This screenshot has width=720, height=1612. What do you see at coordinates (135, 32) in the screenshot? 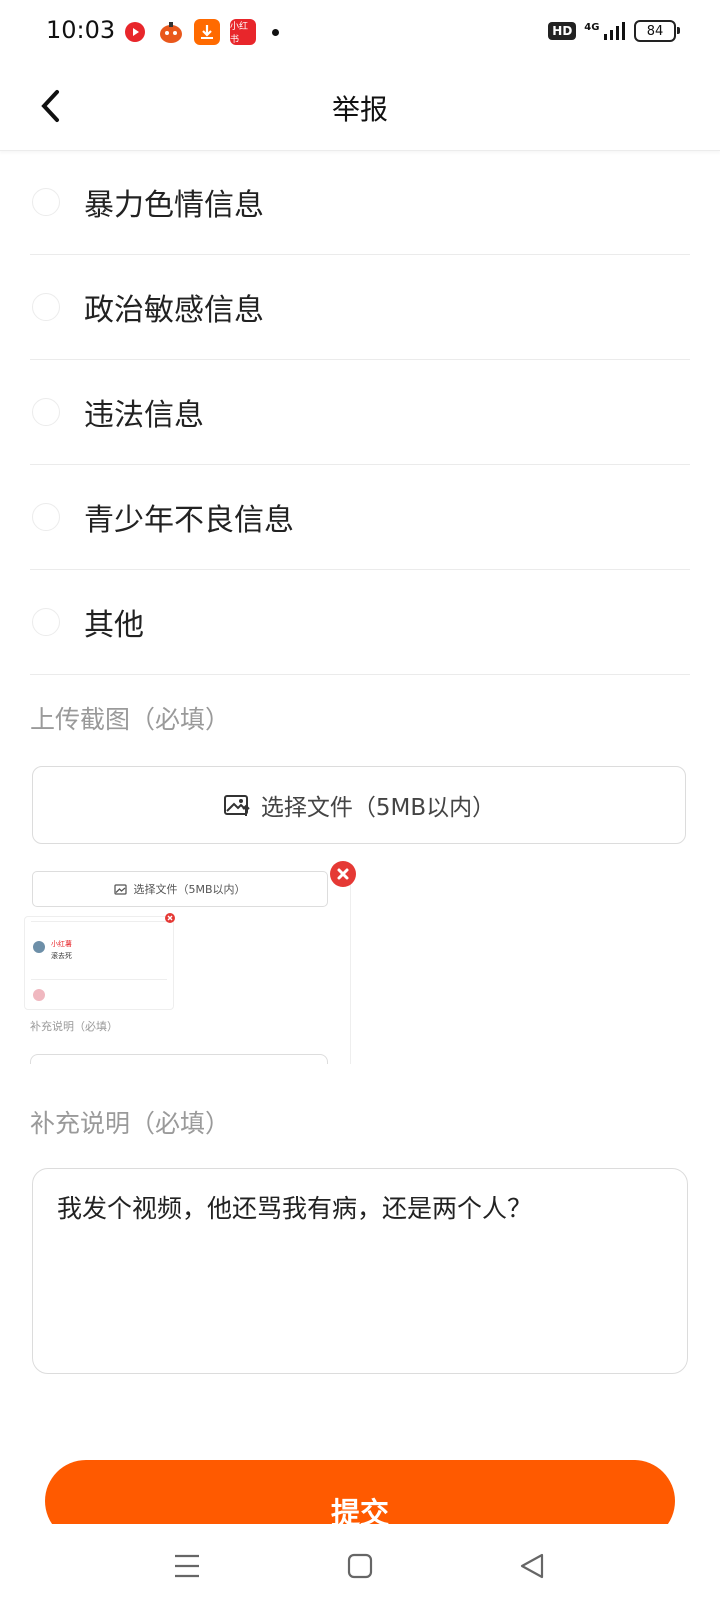
I see `video-app-icon` at bounding box center [135, 32].